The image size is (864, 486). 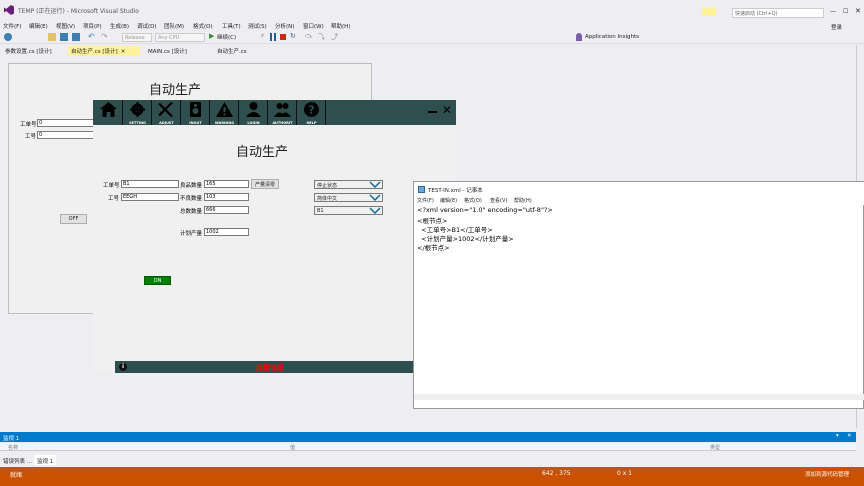 I want to click on login-link: 登录, so click(x=836, y=27).